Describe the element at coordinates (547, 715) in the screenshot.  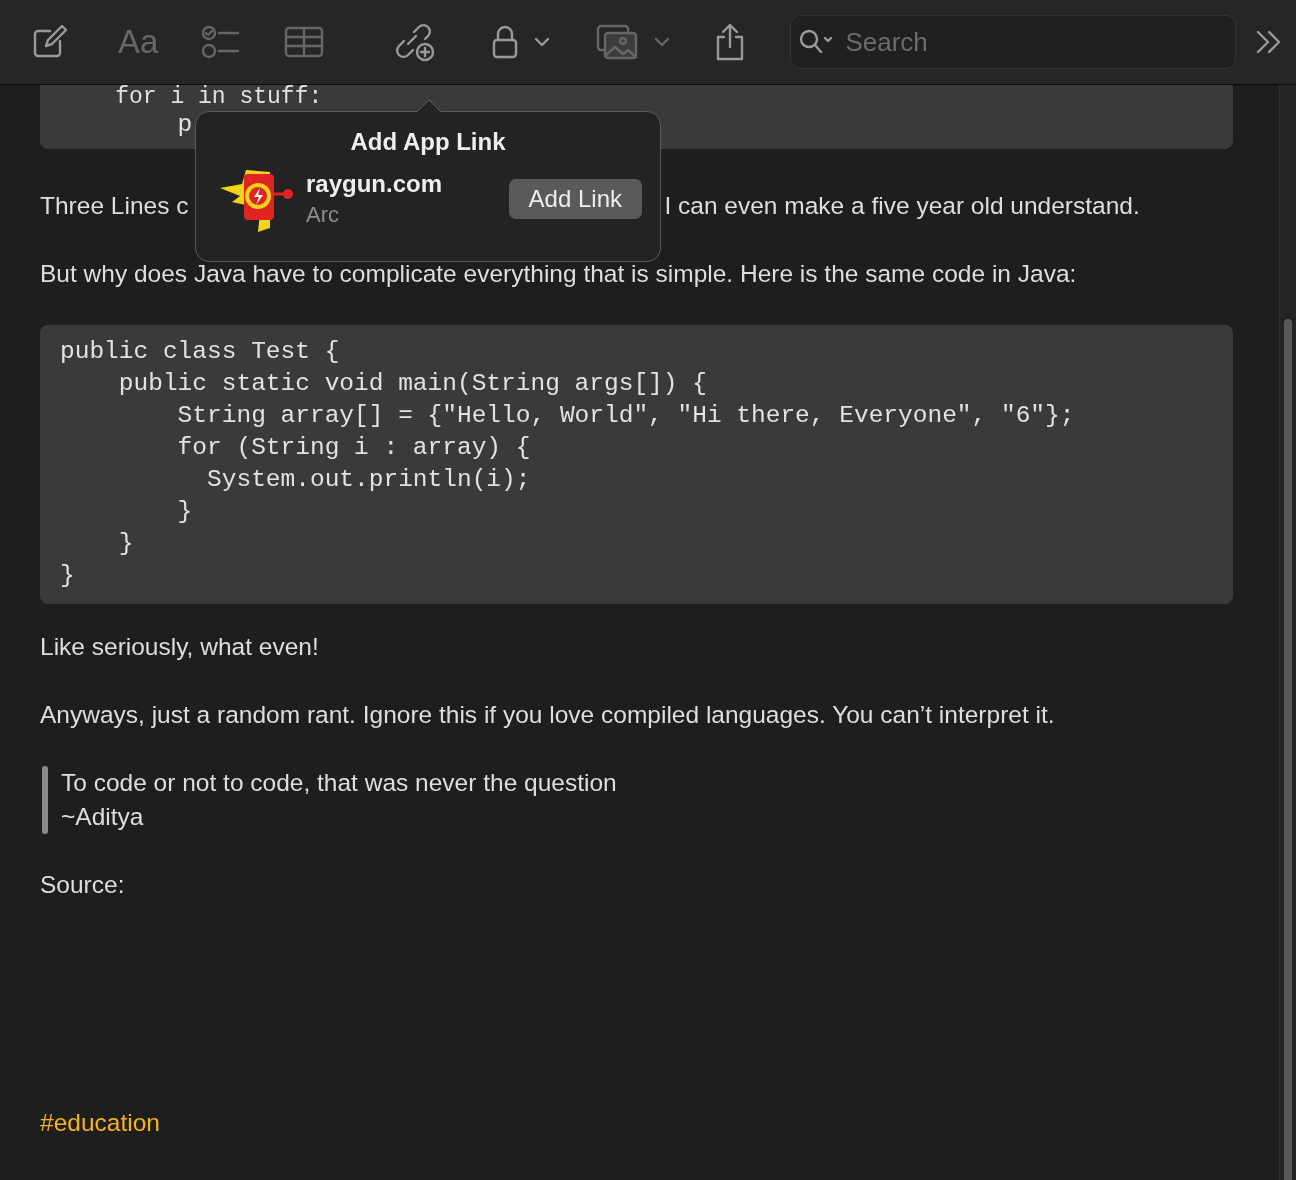
I see `paragraph-text: Anyways, just a random rant. Ignore this if you love compiled languages. You can’t interpret it.` at that location.